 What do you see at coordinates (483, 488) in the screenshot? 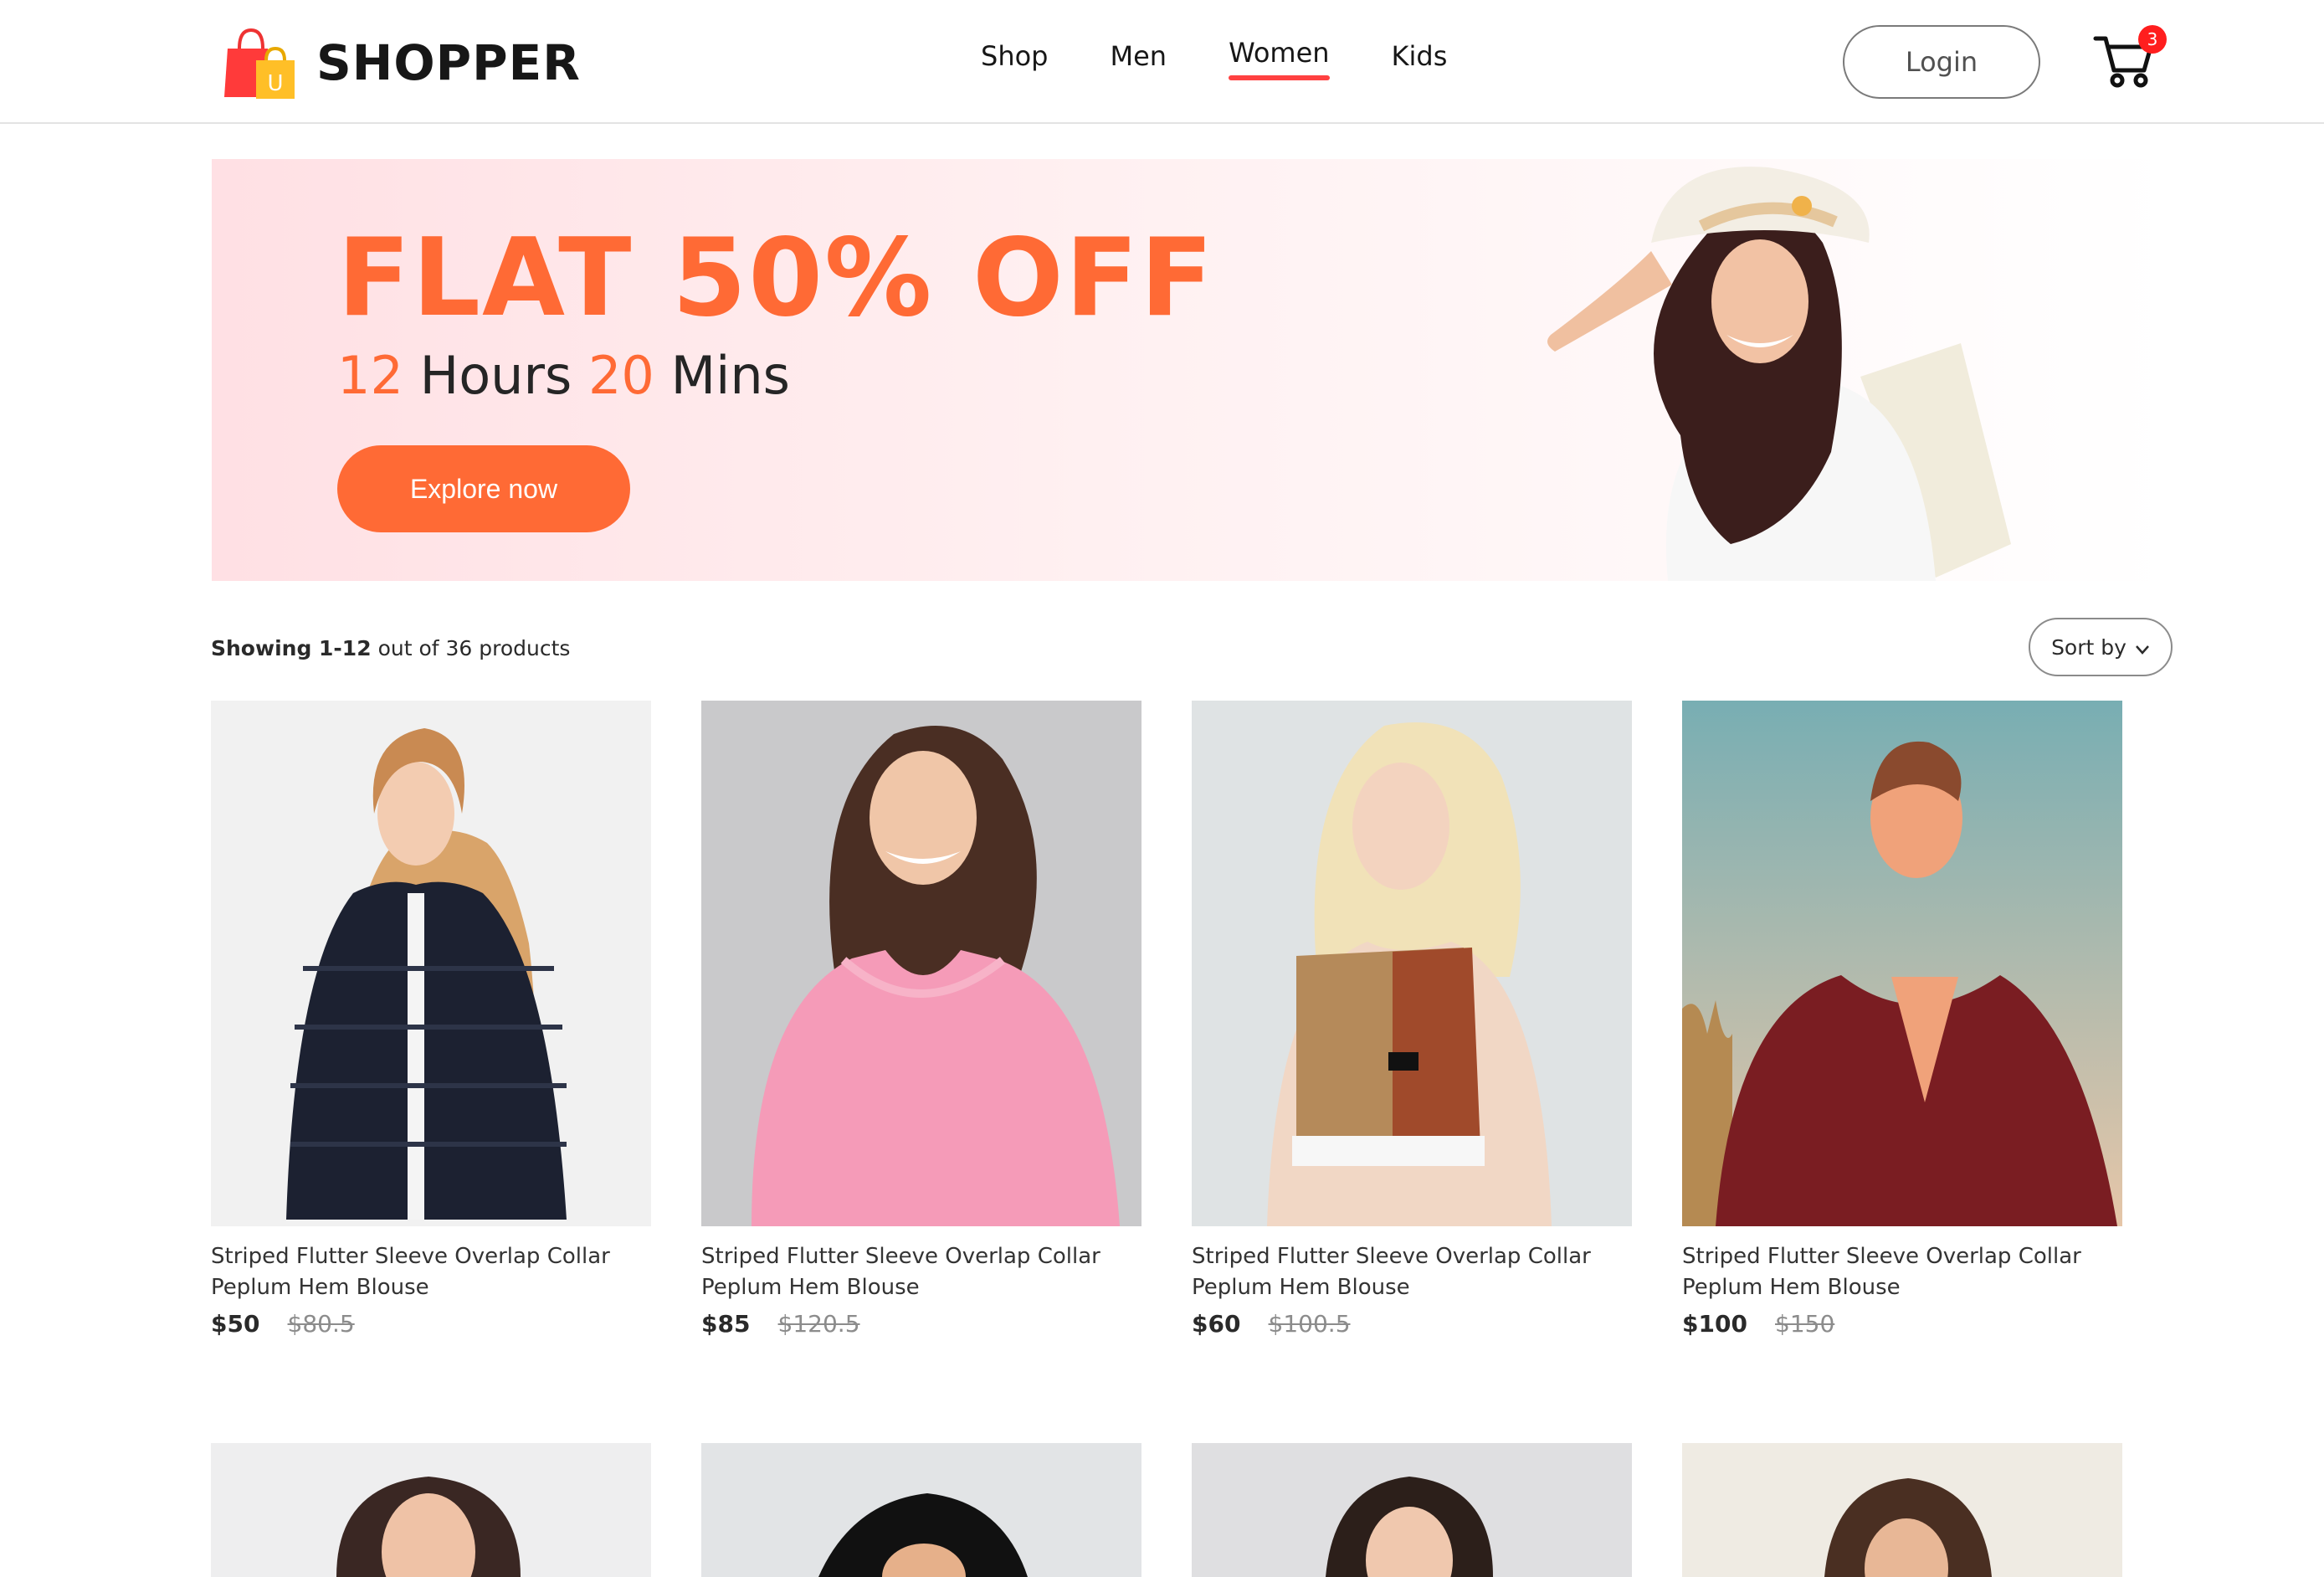
I see `explore-now-button: Explore now` at bounding box center [483, 488].